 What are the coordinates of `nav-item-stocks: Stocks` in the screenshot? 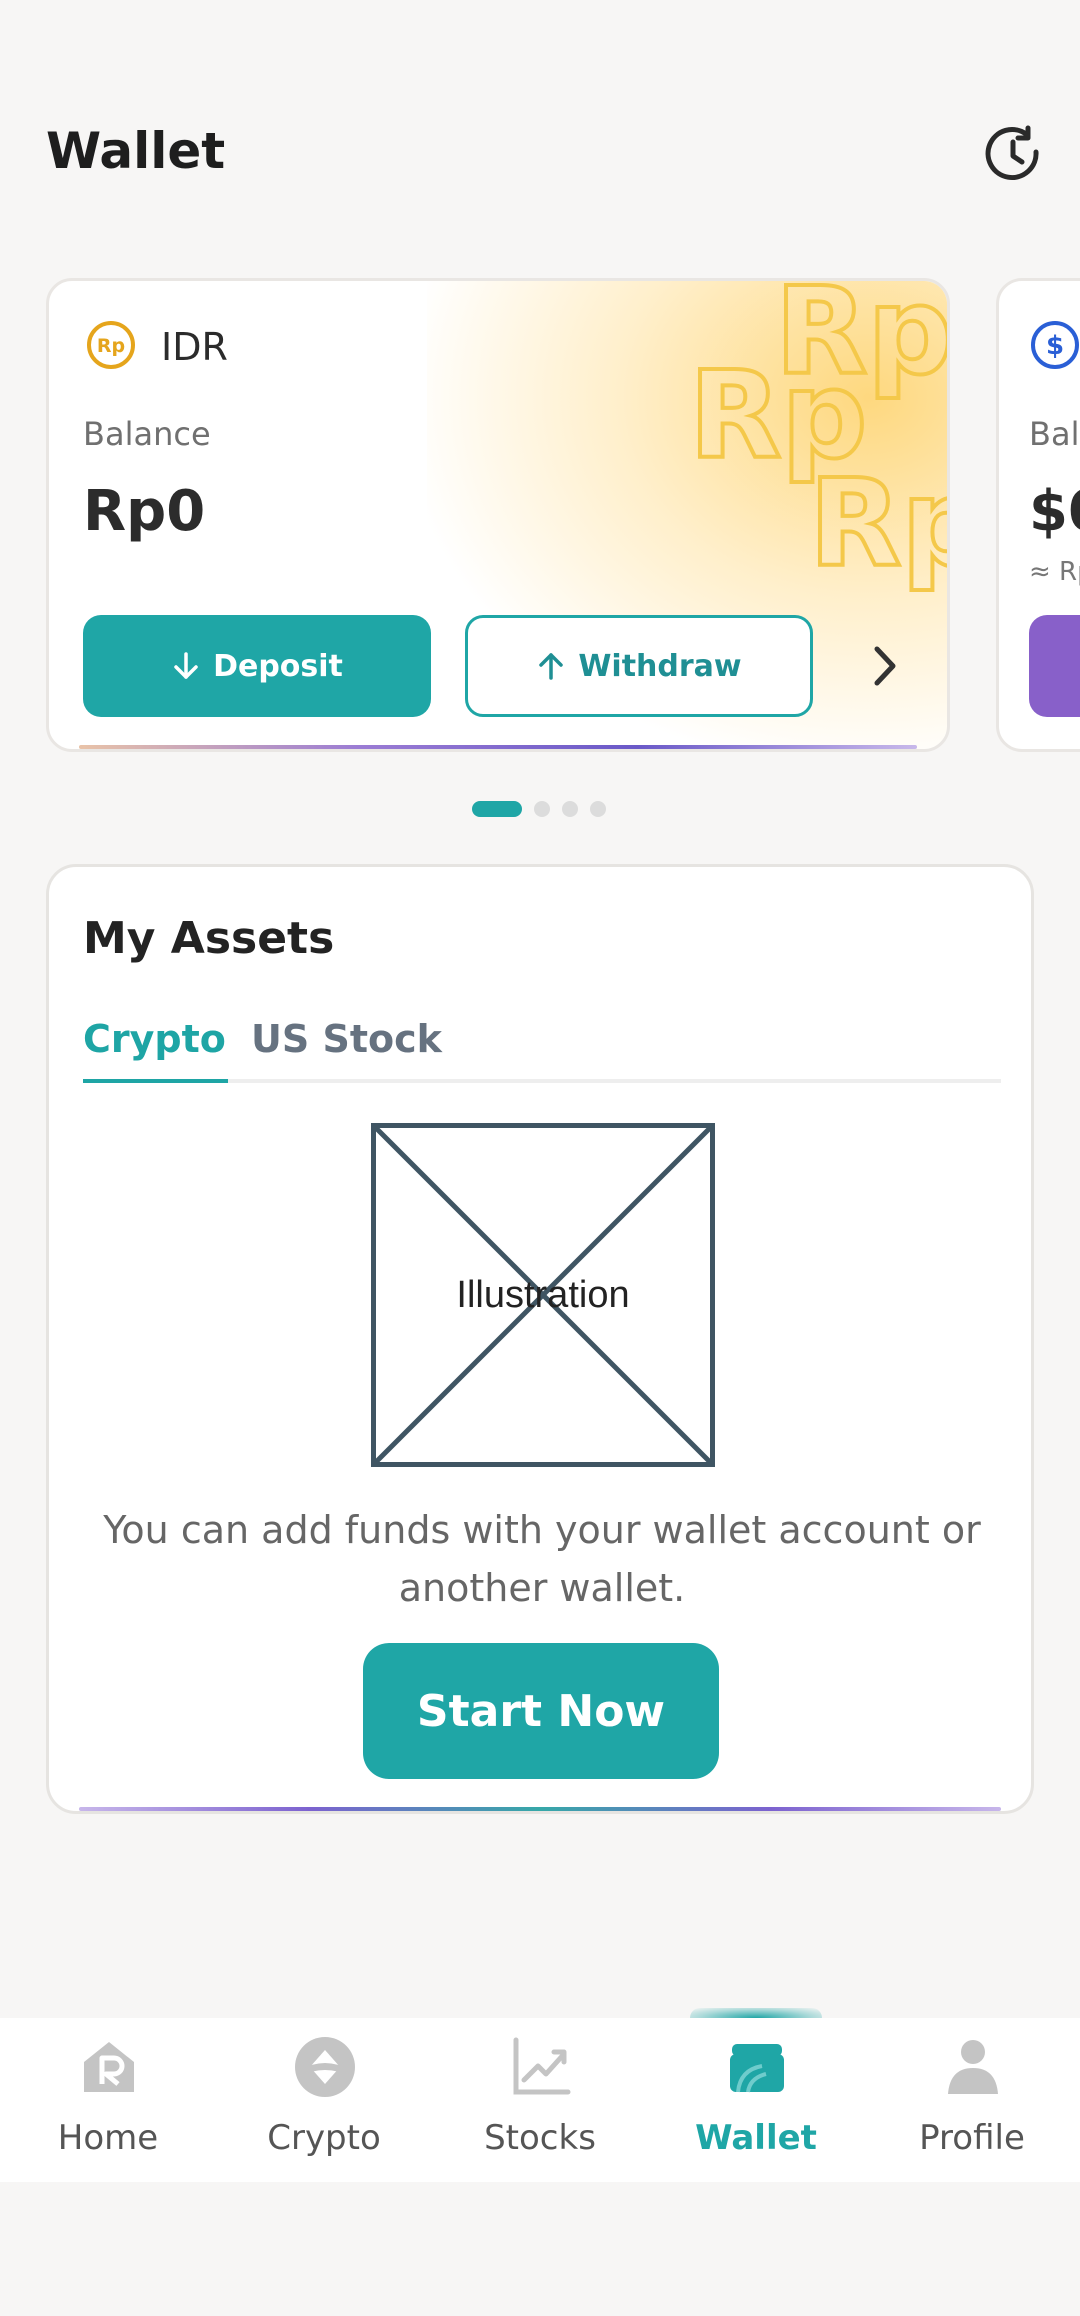 It's located at (540, 2100).